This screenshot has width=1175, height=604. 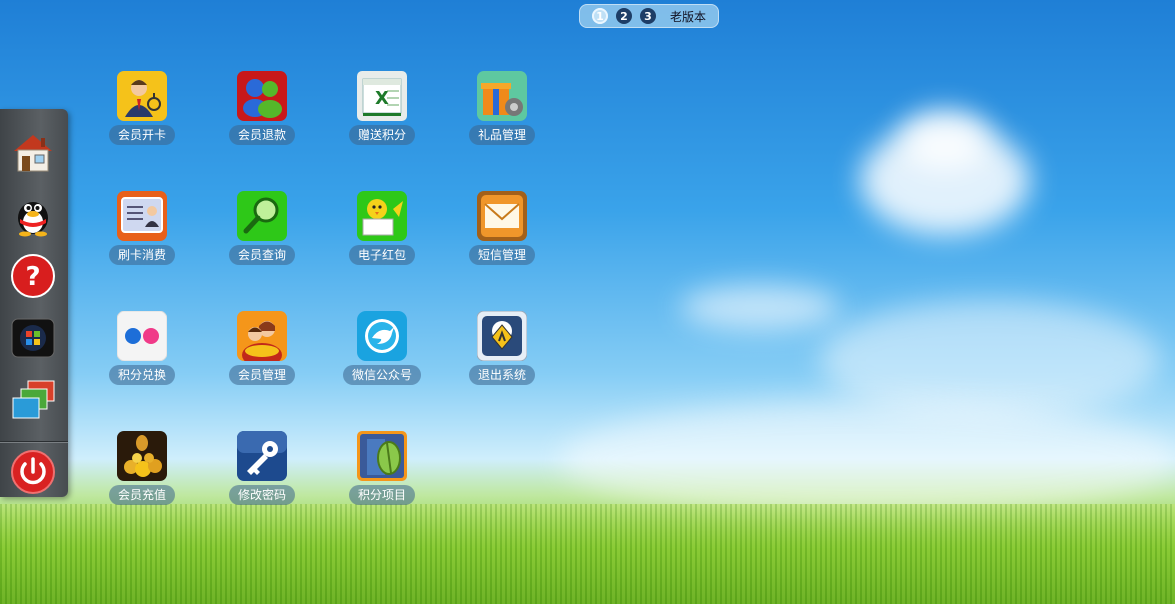 I want to click on app-label: 会员开卡, so click(x=141, y=135).